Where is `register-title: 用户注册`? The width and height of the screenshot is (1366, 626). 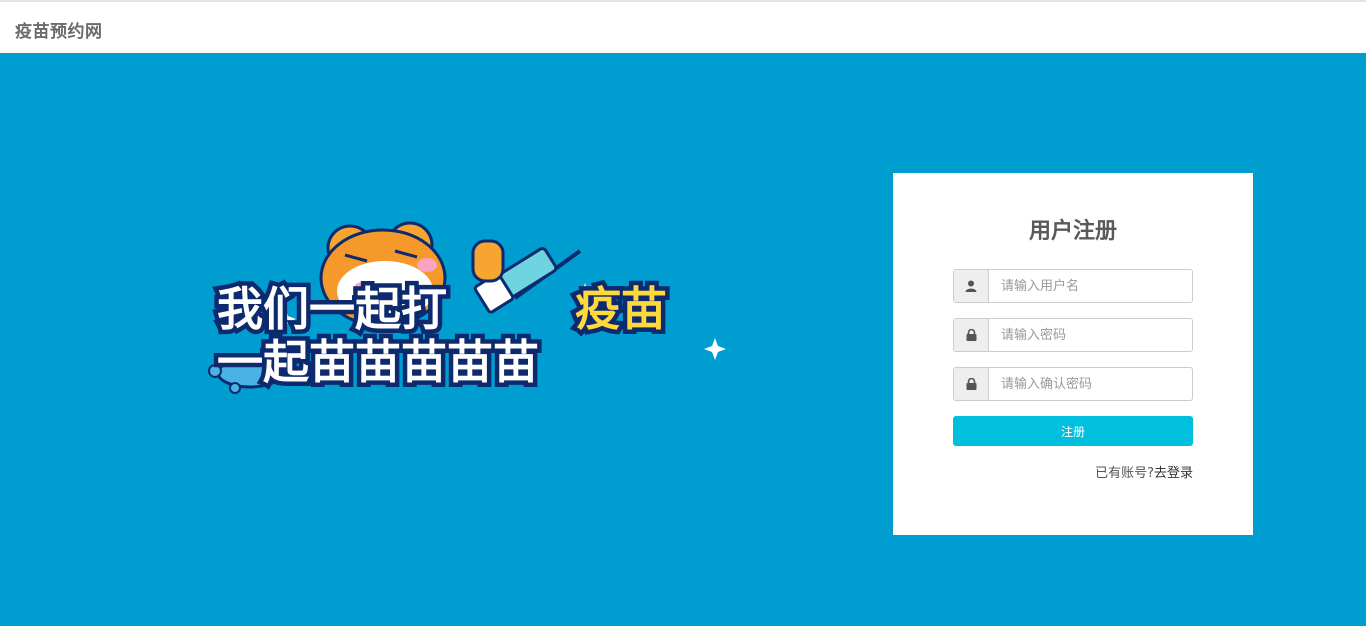
register-title: 用户注册 is located at coordinates (1072, 231).